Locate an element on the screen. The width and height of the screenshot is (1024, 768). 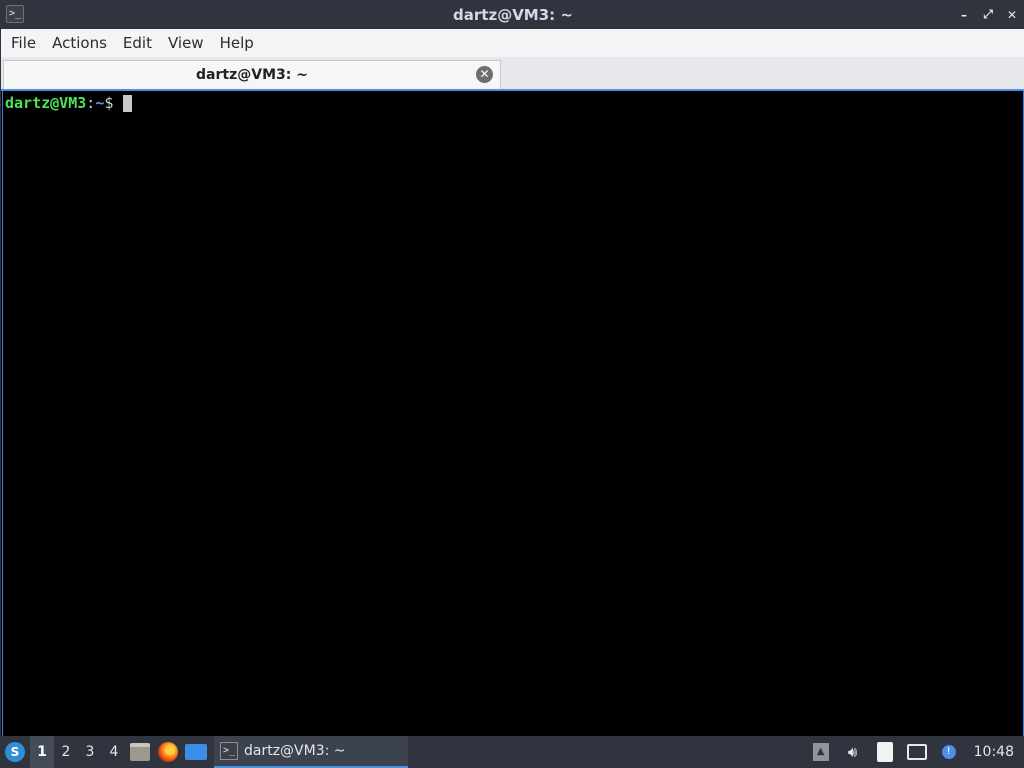
firefox-launcher is located at coordinates (168, 752).